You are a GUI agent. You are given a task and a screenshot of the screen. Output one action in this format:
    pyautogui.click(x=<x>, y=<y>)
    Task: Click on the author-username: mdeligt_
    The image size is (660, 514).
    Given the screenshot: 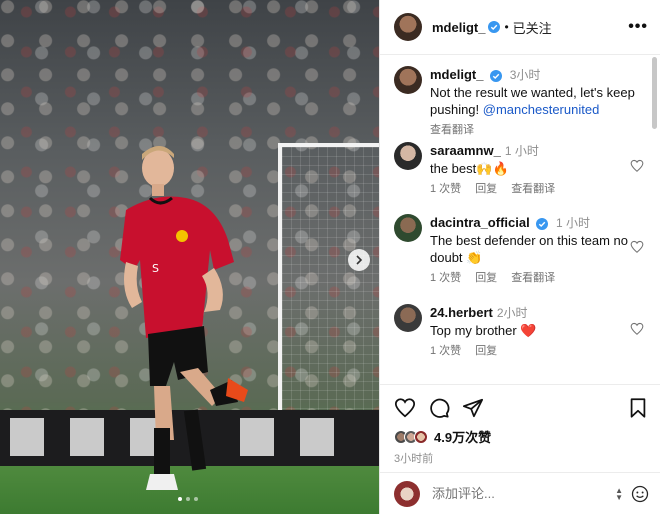 What is the action you would take?
    pyautogui.click(x=458, y=27)
    